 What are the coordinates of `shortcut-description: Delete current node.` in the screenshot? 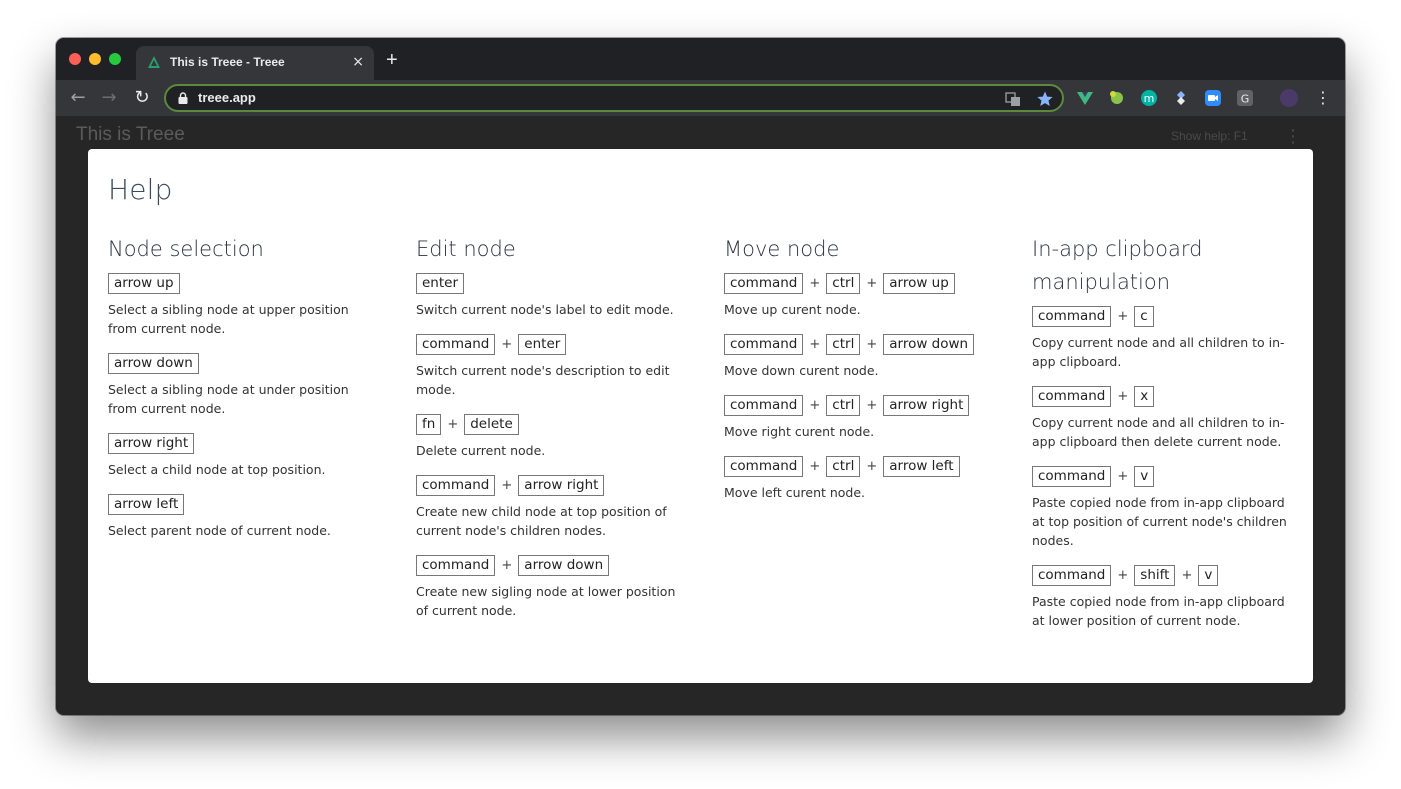 It's located at (481, 450).